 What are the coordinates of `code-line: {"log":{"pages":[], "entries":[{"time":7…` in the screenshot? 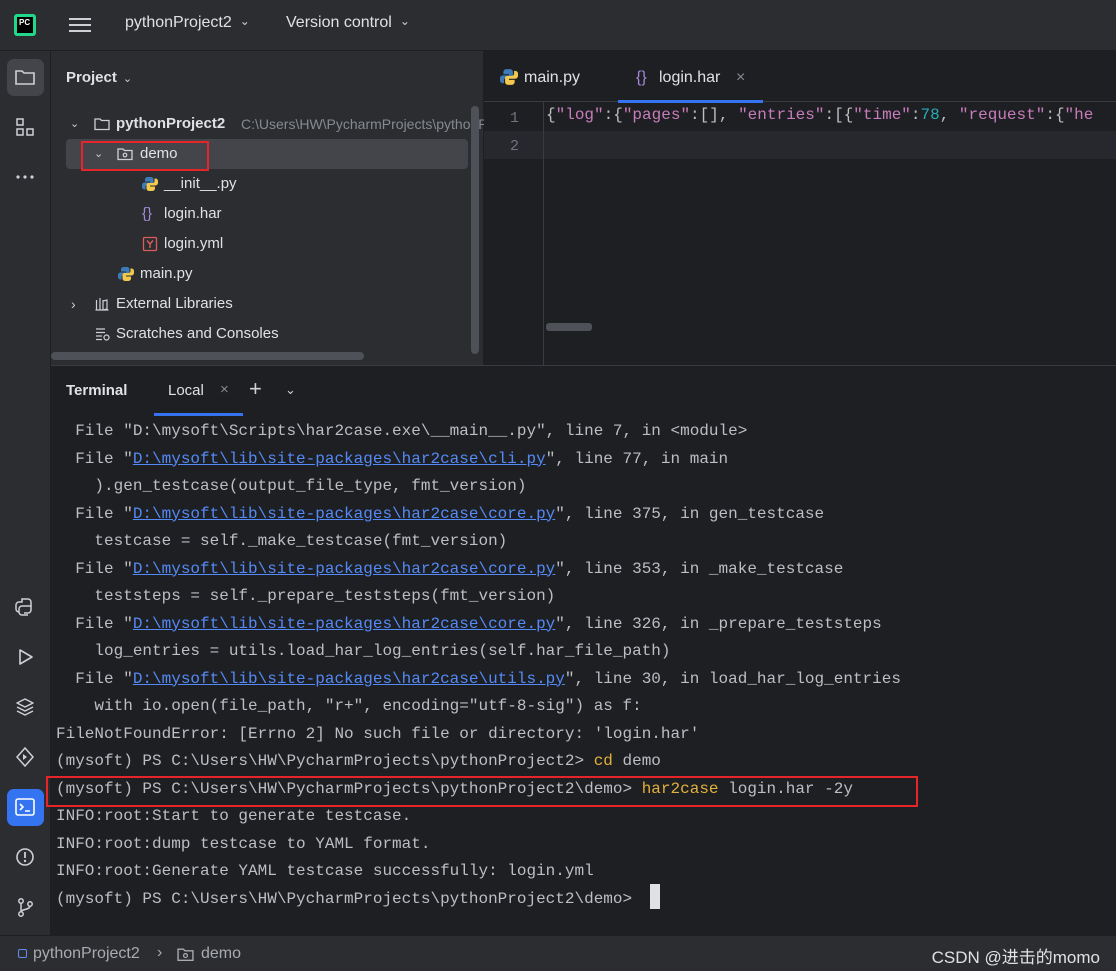 It's located at (819, 115).